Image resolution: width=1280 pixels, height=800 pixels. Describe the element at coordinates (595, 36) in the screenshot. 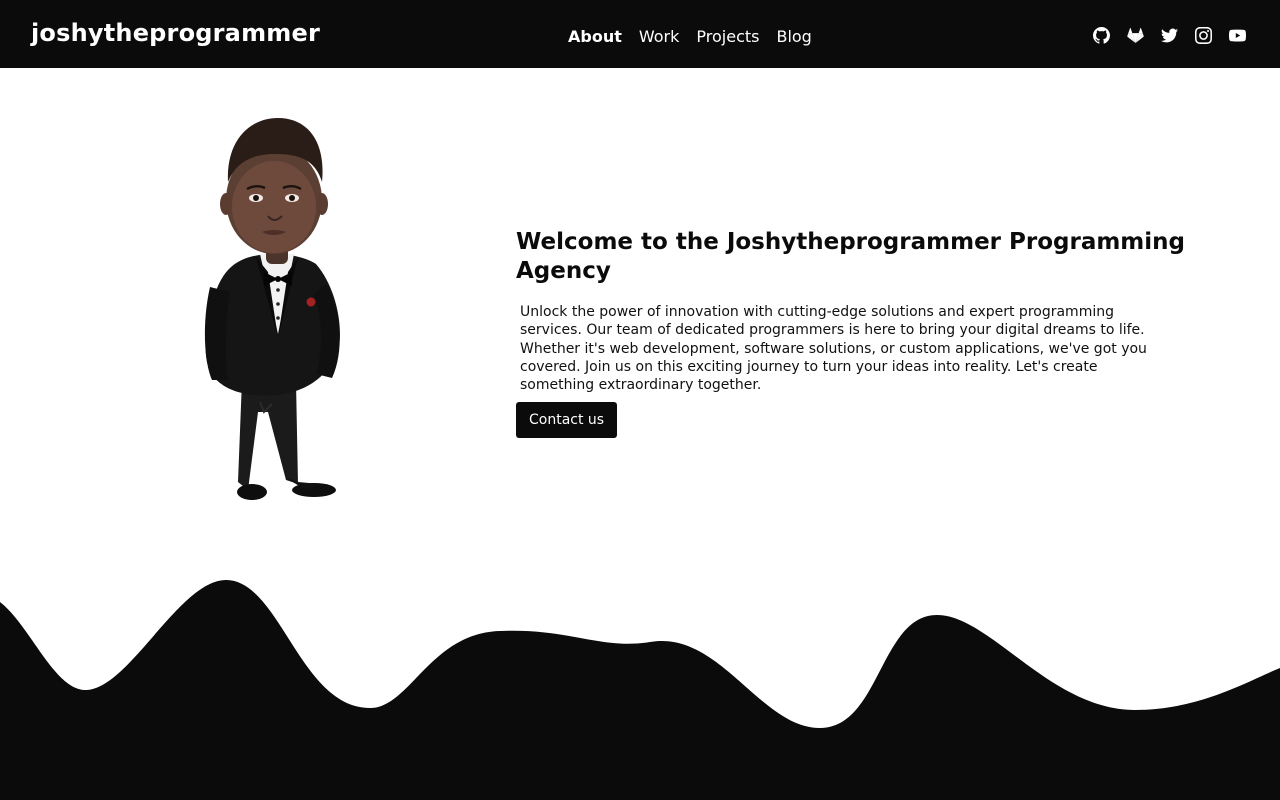

I see `nav-link-about: About` at that location.